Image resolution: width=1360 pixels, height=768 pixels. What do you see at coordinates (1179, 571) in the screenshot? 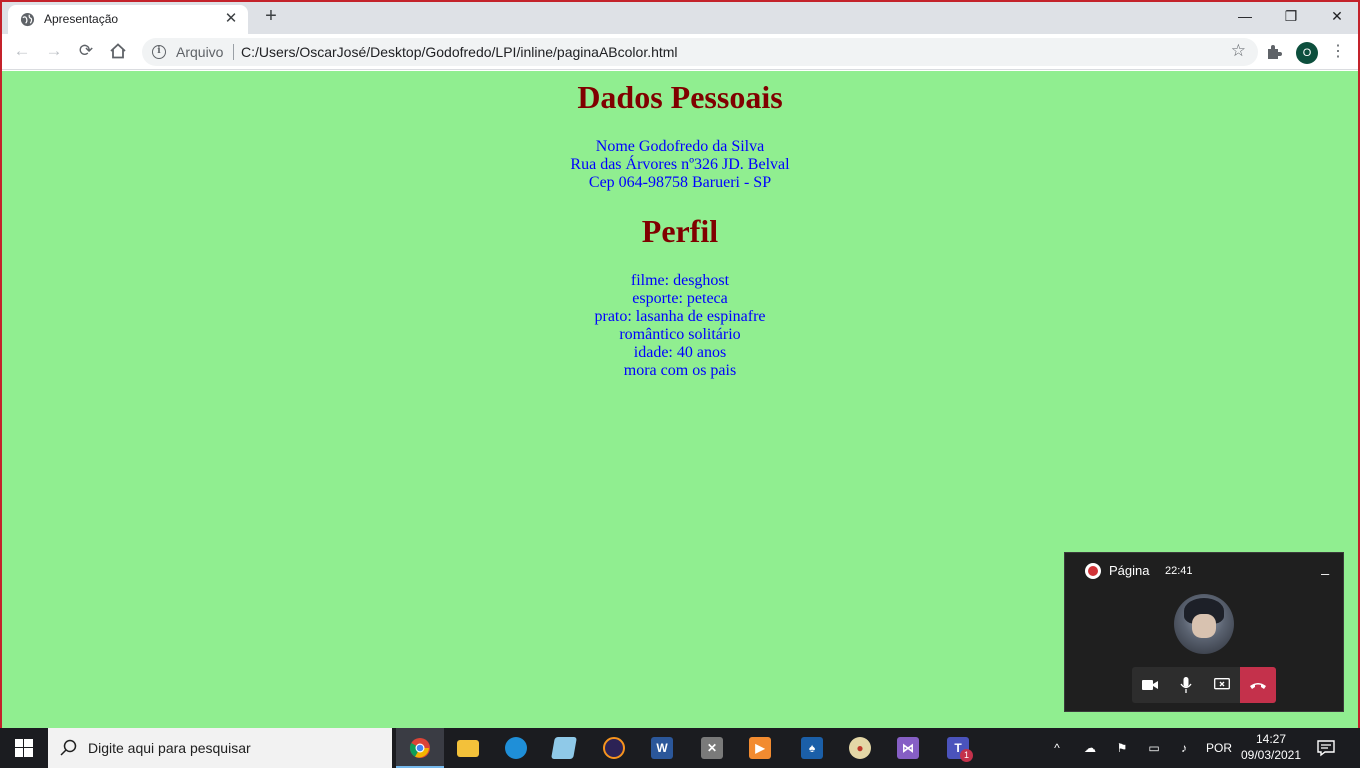
I see `meeting-elapsed-time: 22:41` at bounding box center [1179, 571].